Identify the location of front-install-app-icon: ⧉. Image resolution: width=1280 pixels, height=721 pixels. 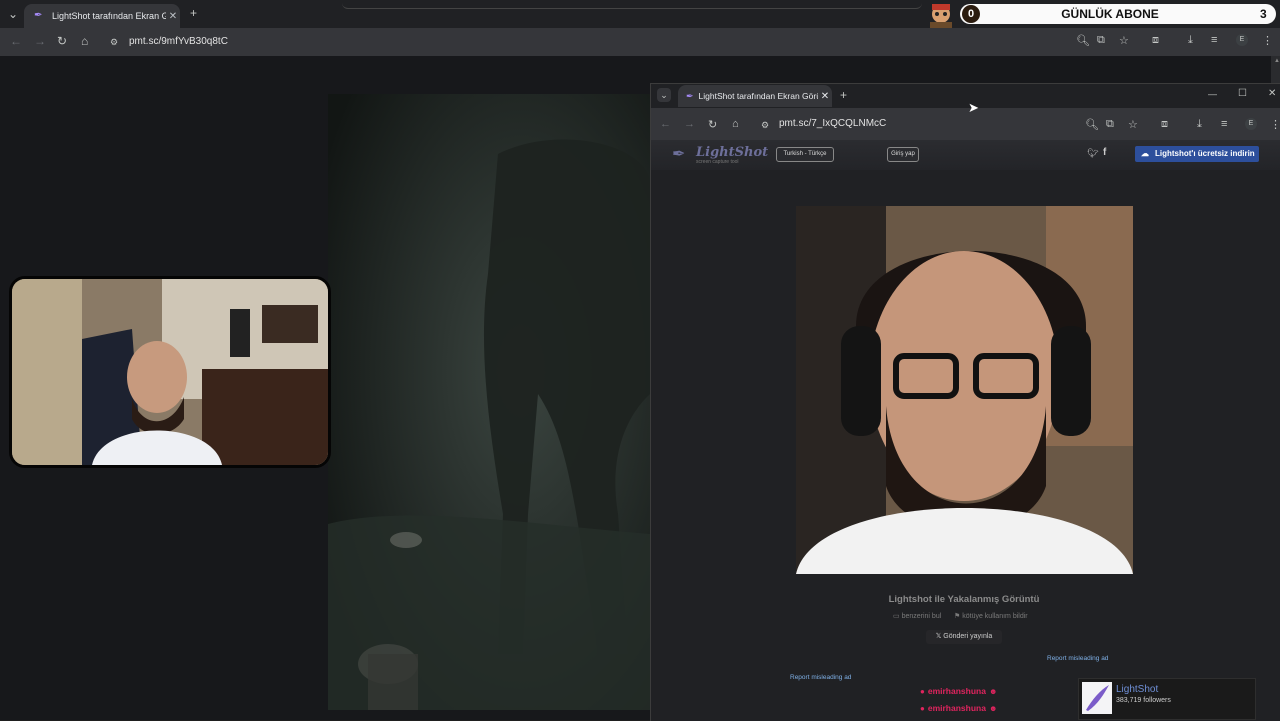
(1110, 124).